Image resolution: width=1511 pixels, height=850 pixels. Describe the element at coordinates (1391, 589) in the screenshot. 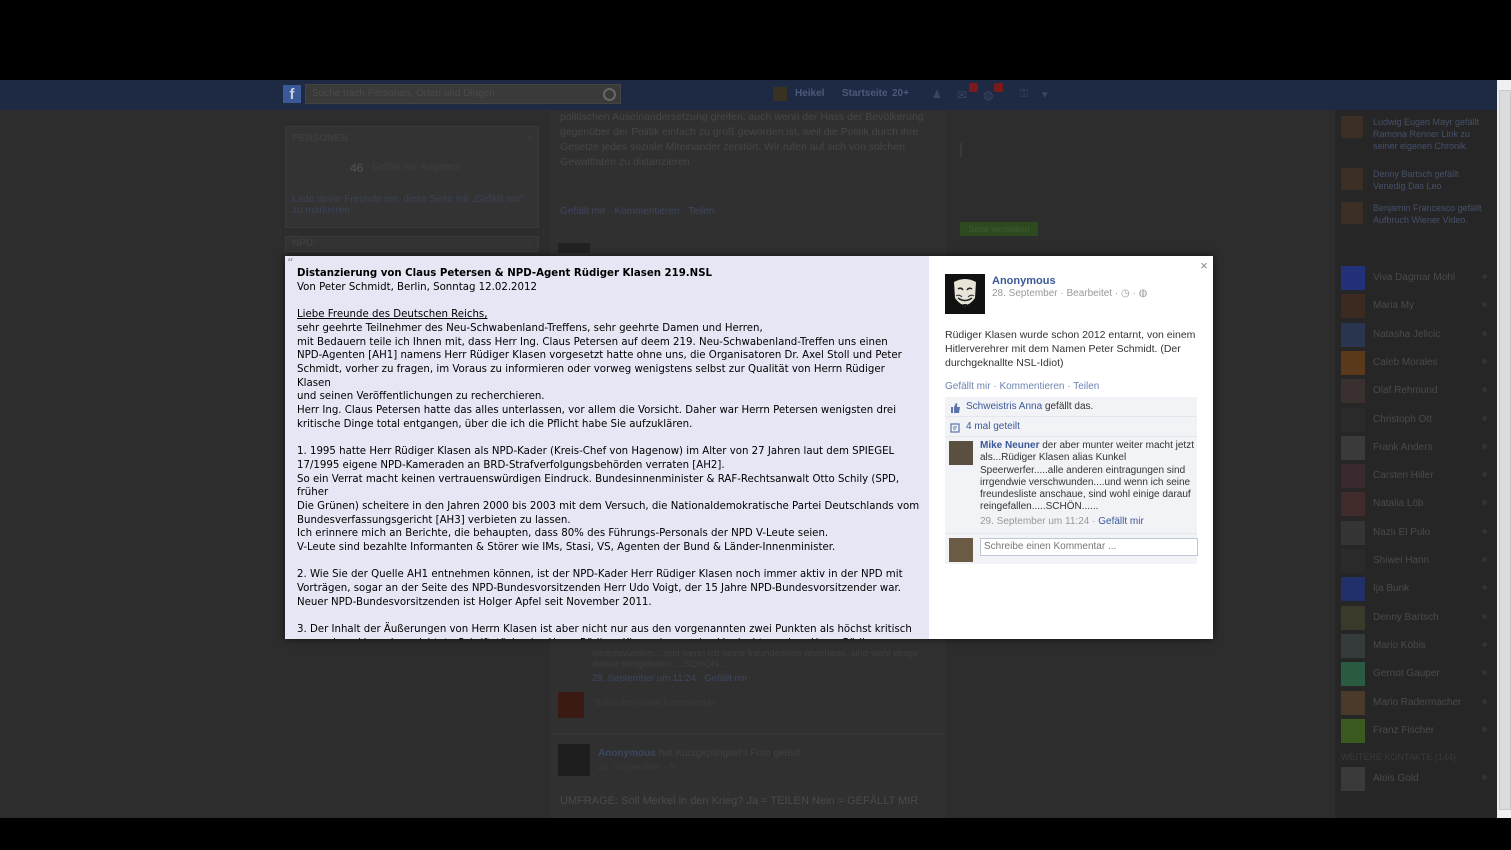

I see `chat-contact-name: Ija Bunk` at that location.